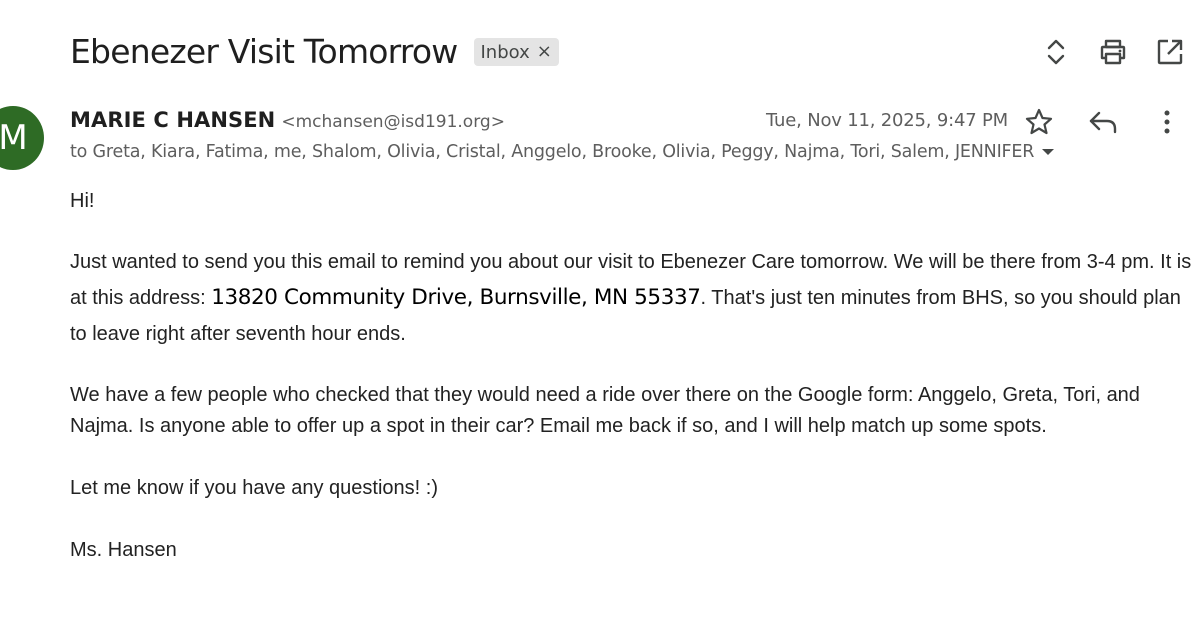 The width and height of the screenshot is (1201, 643). I want to click on print-icon, so click(1113, 52).